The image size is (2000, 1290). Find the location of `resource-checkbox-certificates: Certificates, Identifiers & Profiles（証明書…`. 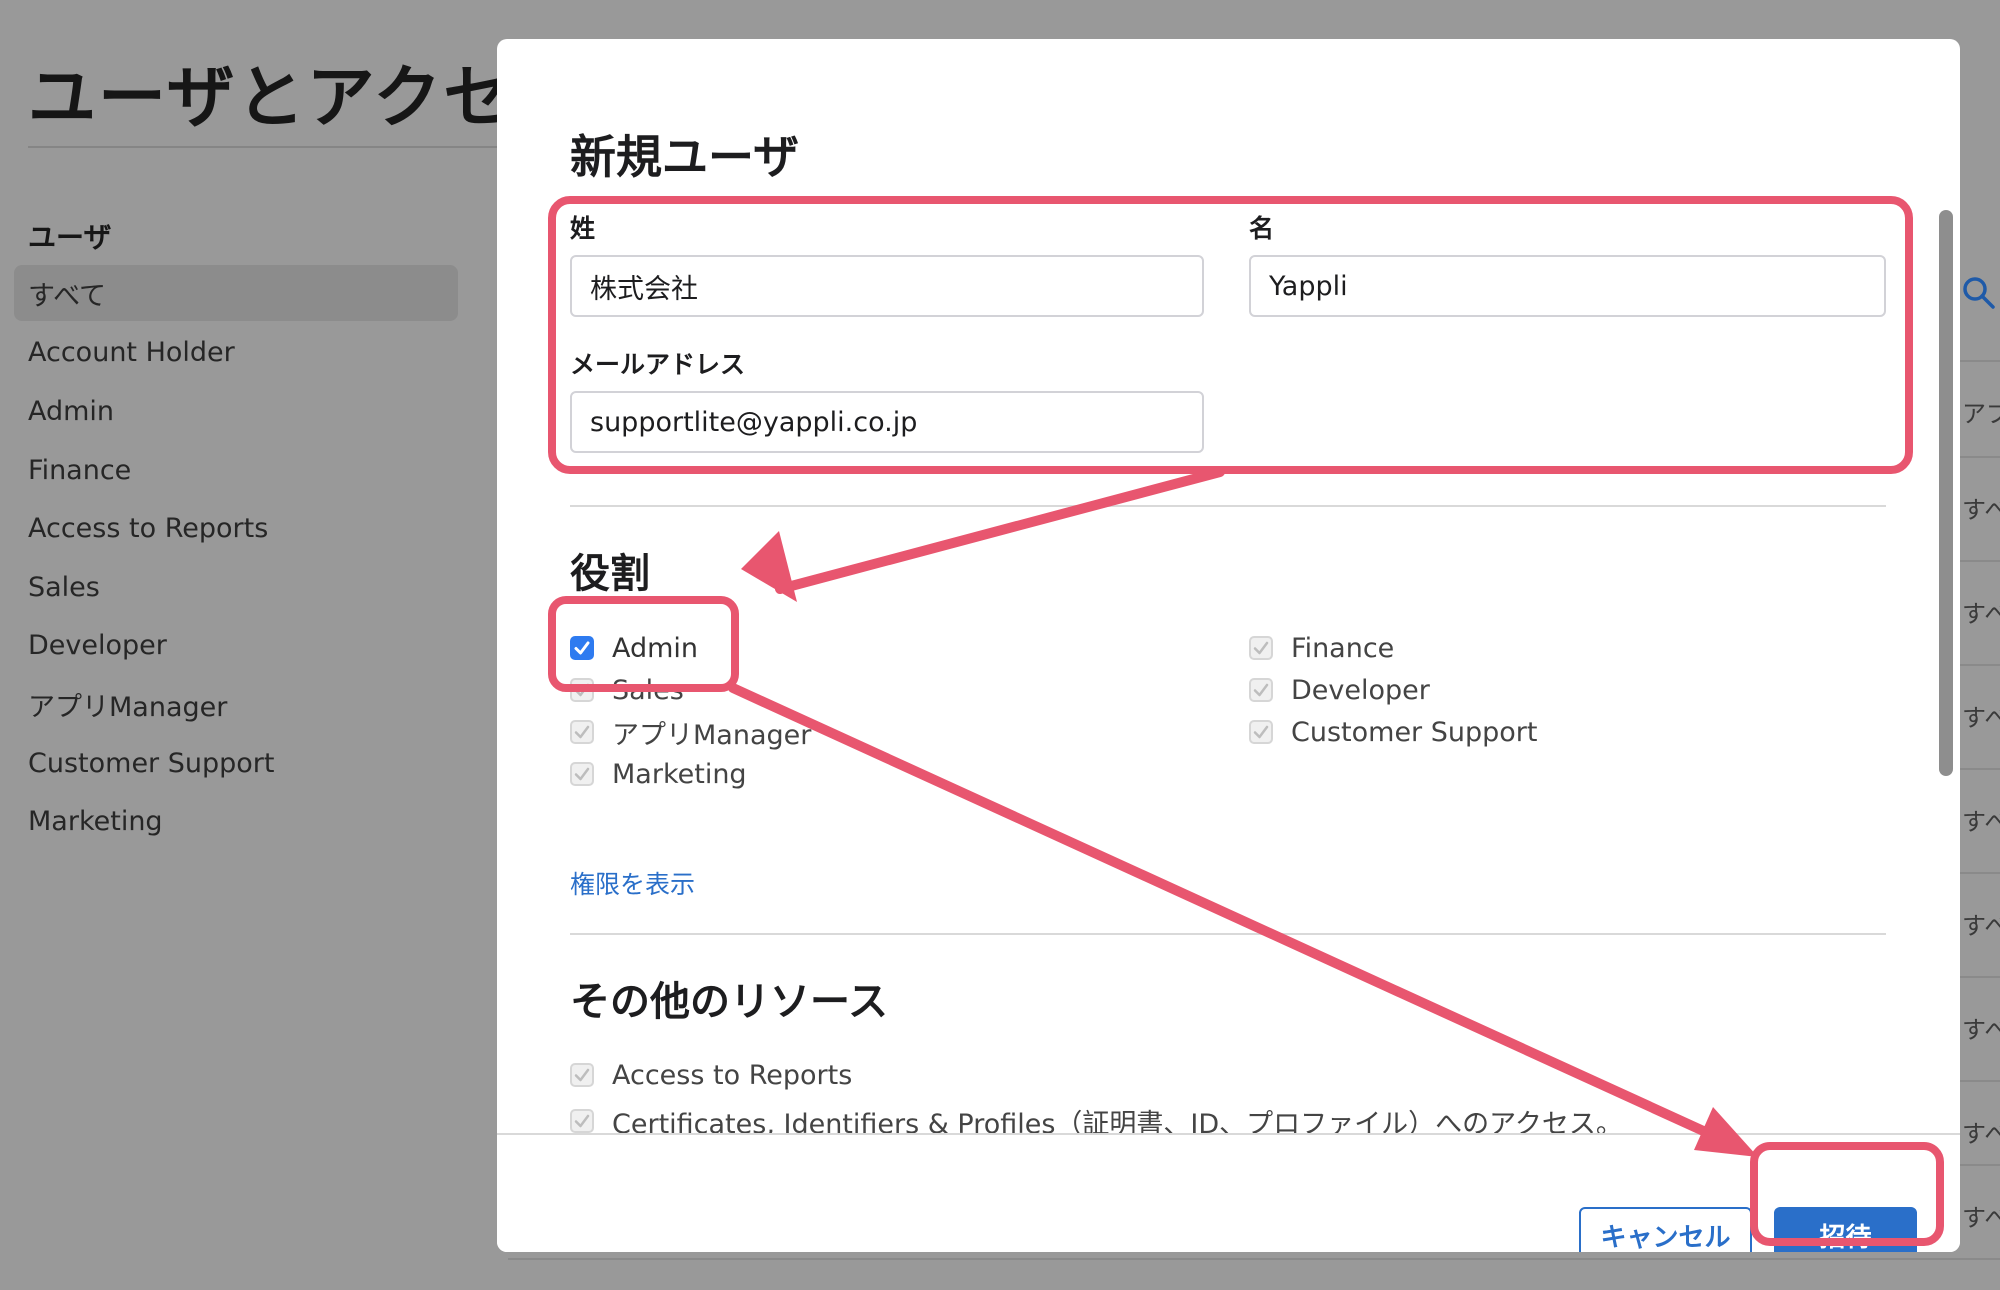

resource-checkbox-certificates: Certificates, Identifiers & Profiles（証明書… is located at coordinates (1096, 1117).